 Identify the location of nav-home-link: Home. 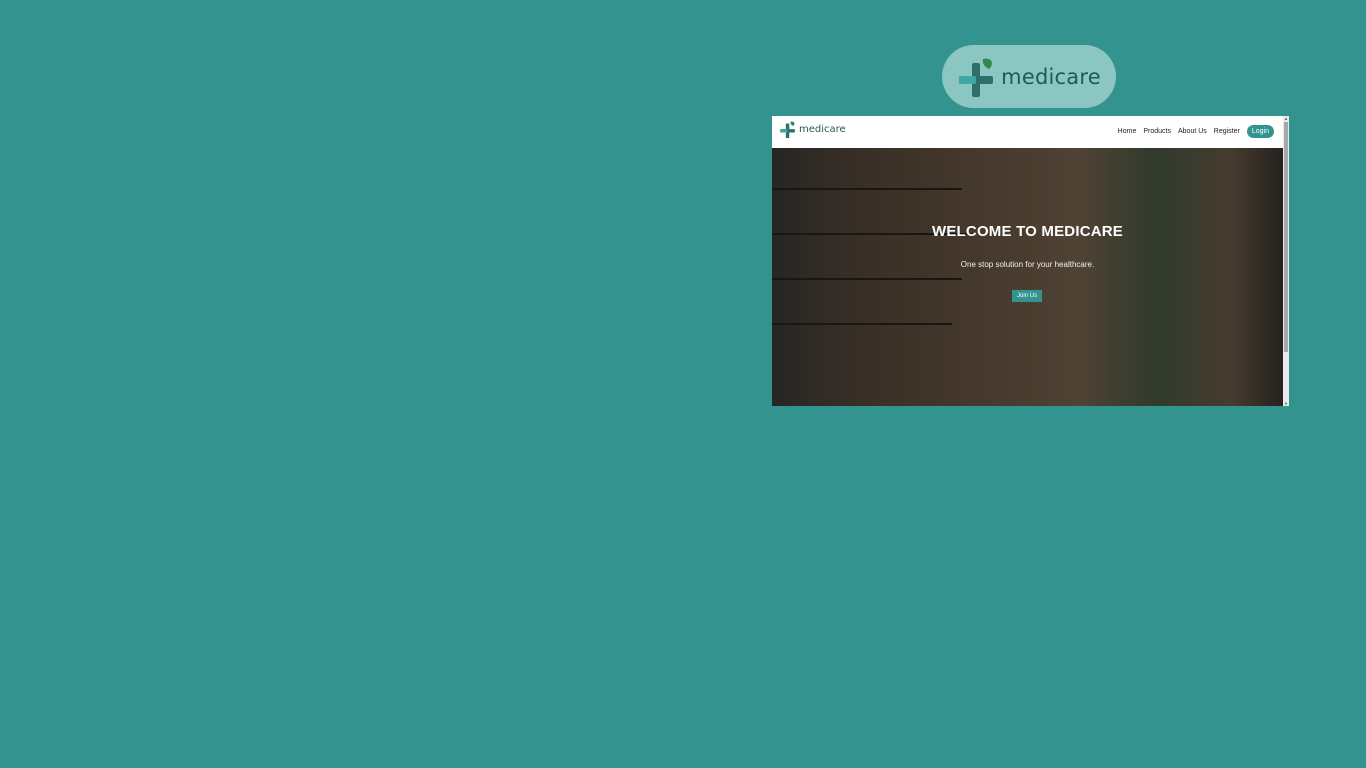
(1127, 131).